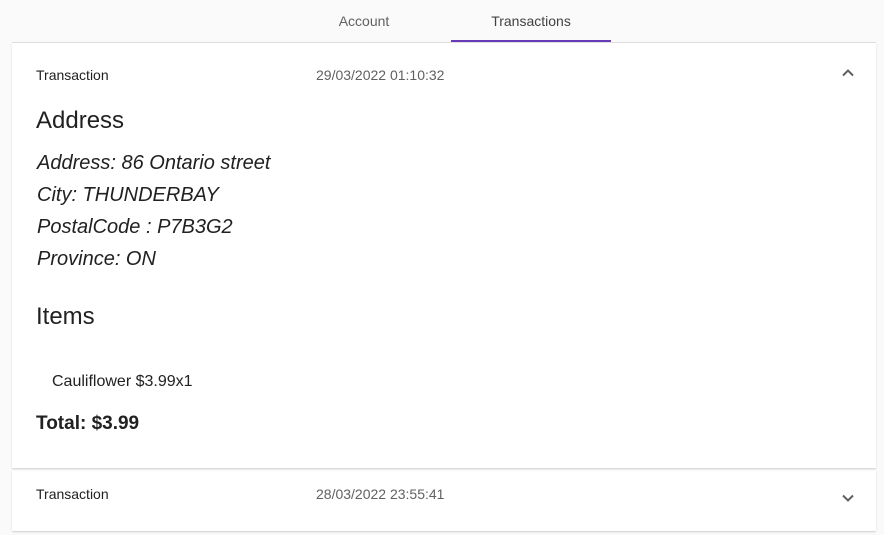 The height and width of the screenshot is (535, 884). What do you see at coordinates (122, 381) in the screenshot?
I see `list-item: Cauliflower $3.99x1` at bounding box center [122, 381].